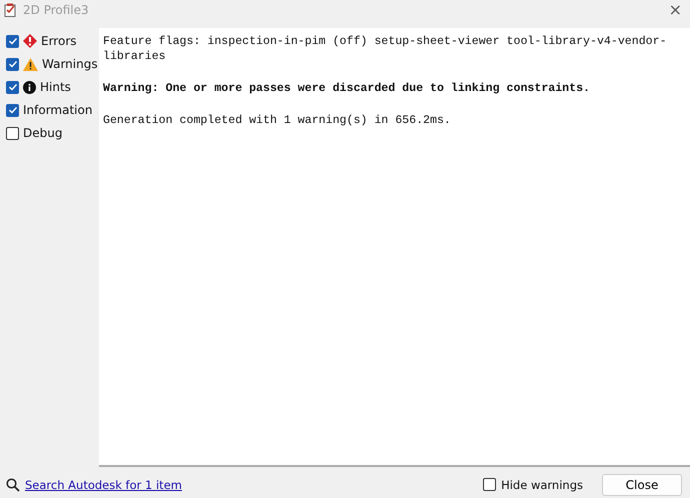 This screenshot has width=690, height=498. What do you see at coordinates (56, 10) in the screenshot?
I see `window-title: 2D Profile3` at bounding box center [56, 10].